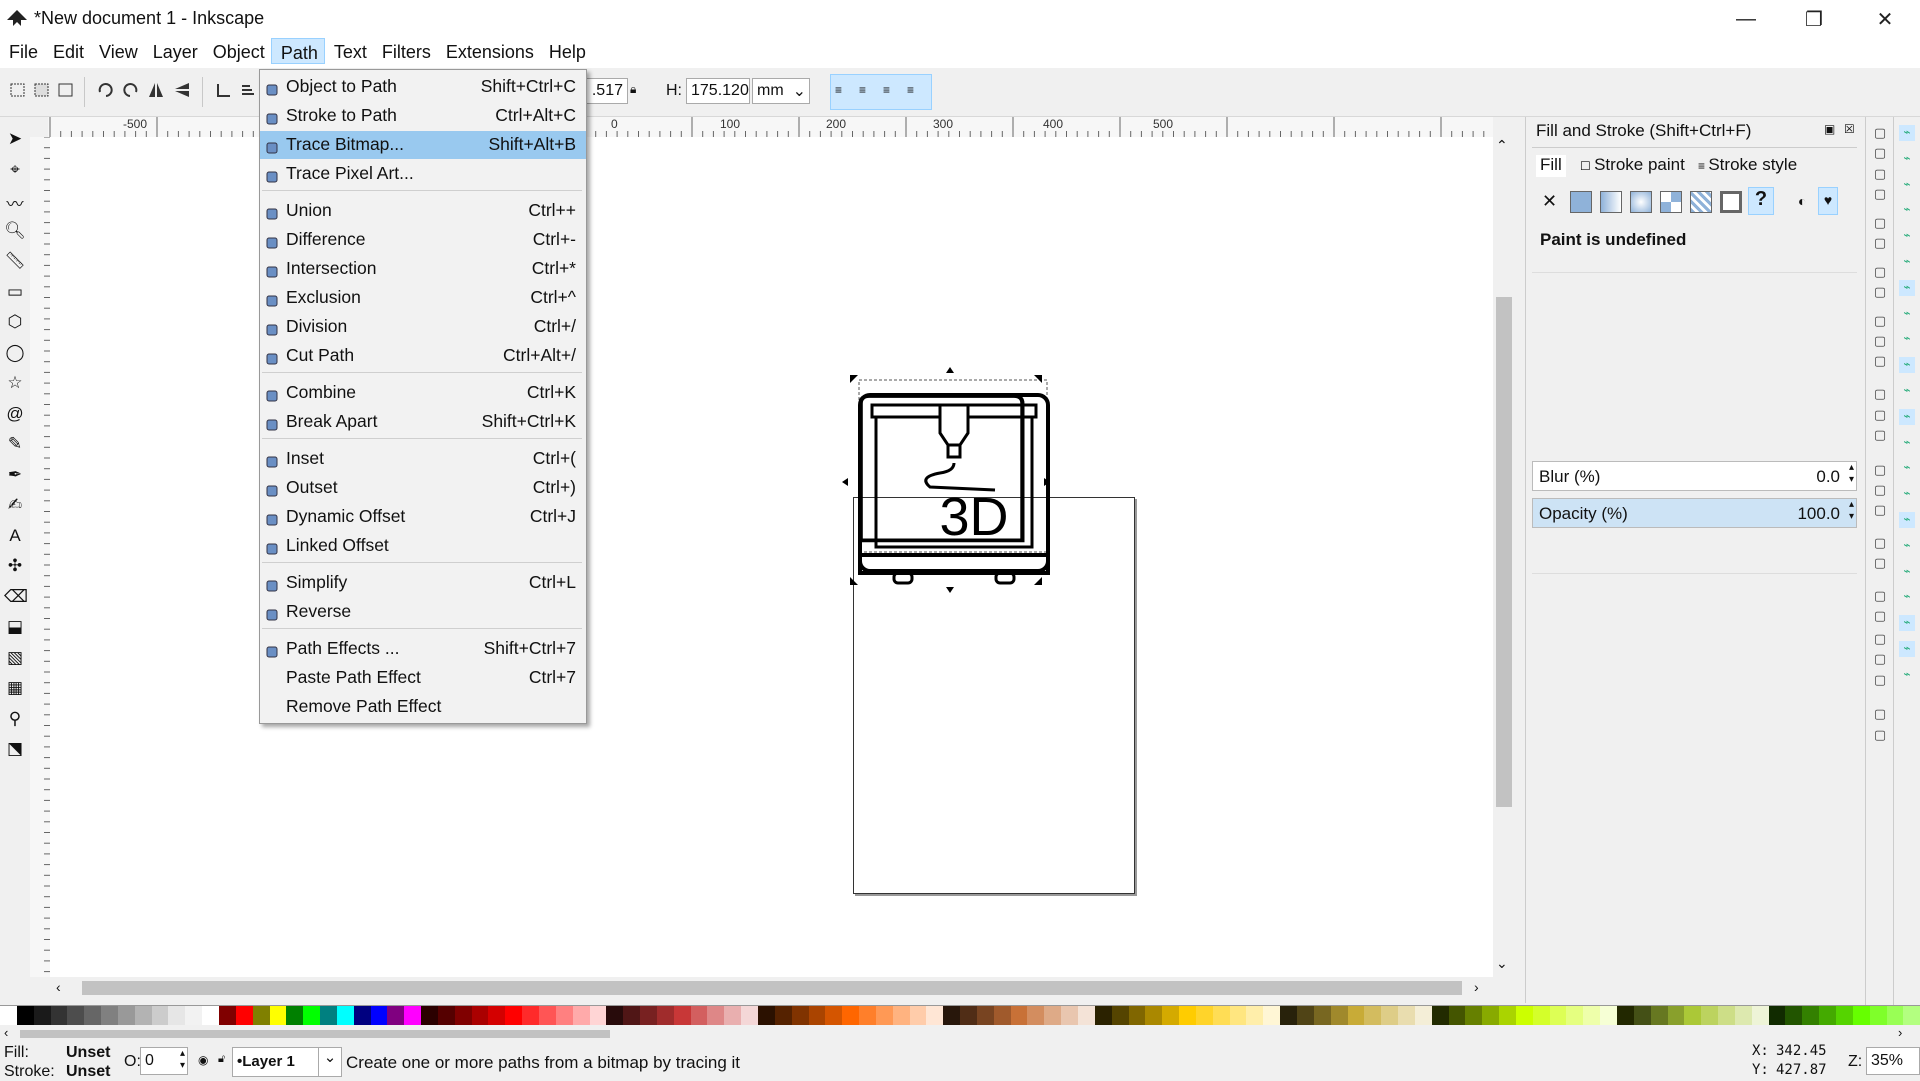 This screenshot has height=1081, width=1920. I want to click on rotate-ccw-icon, so click(106, 90).